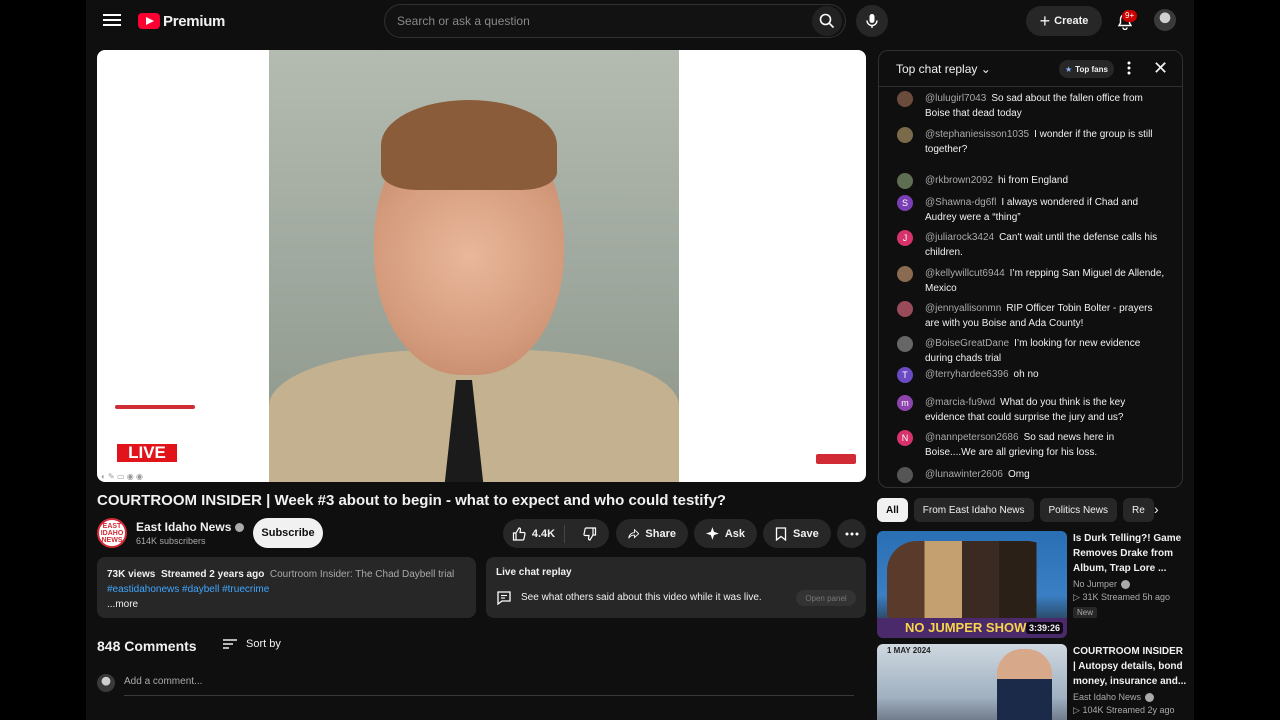 Image resolution: width=1280 pixels, height=720 pixels. I want to click on ask-label: Ask, so click(734, 533).